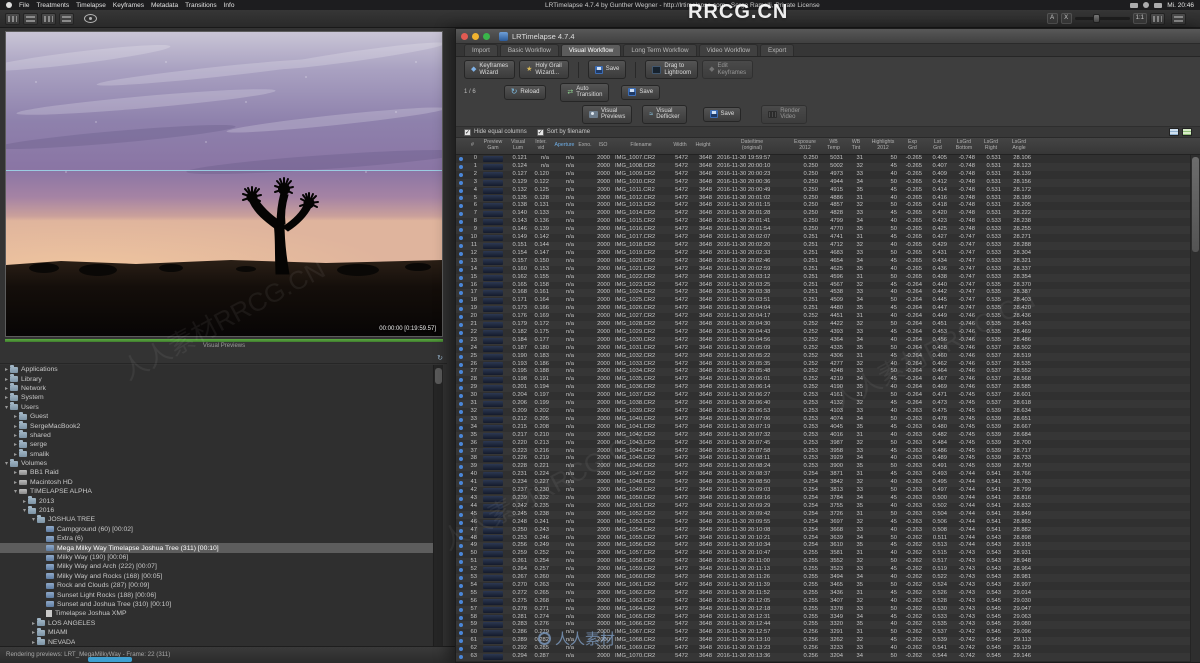  What do you see at coordinates (752, 146) in the screenshot?
I see `column-header: Date/time (original)` at bounding box center [752, 146].